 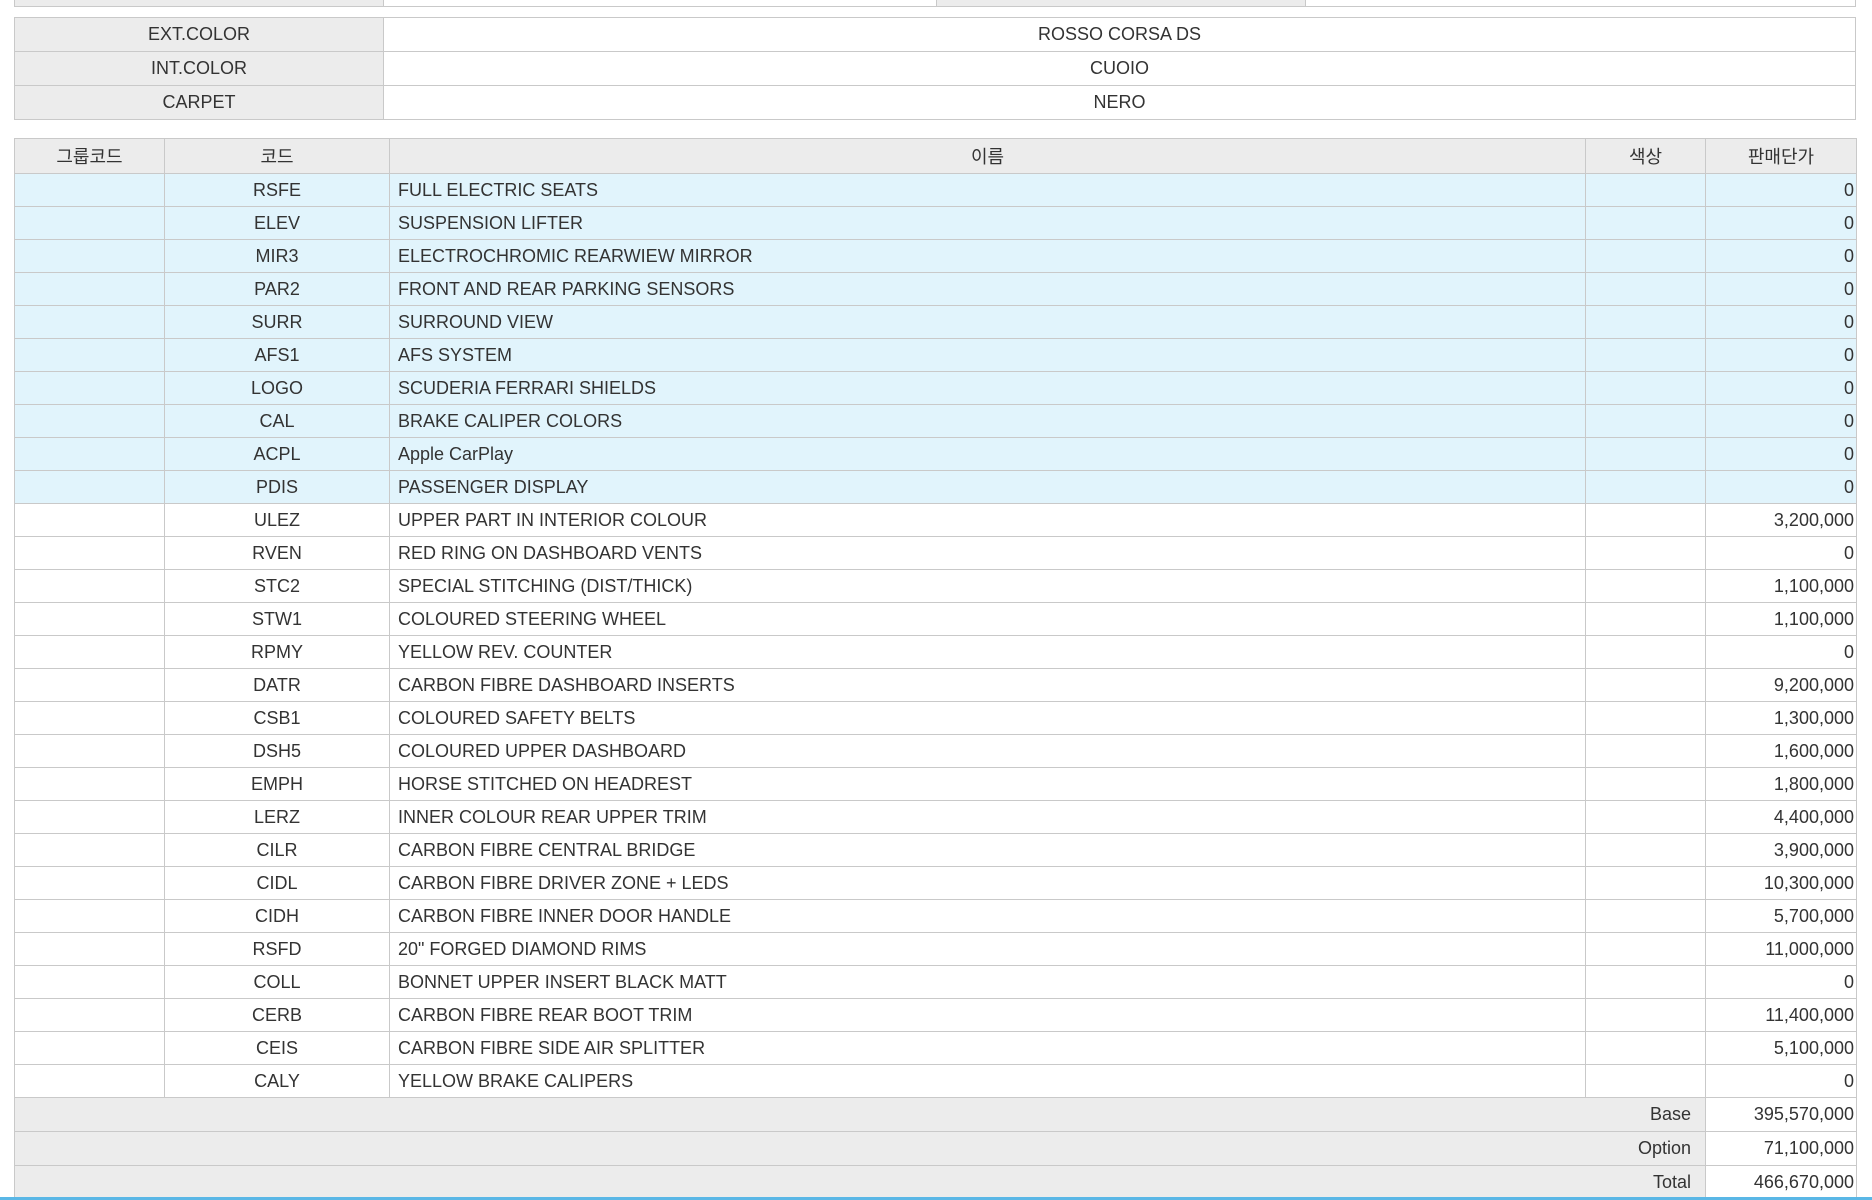 What do you see at coordinates (1119, 68) in the screenshot?
I see `color-value: CUOIO` at bounding box center [1119, 68].